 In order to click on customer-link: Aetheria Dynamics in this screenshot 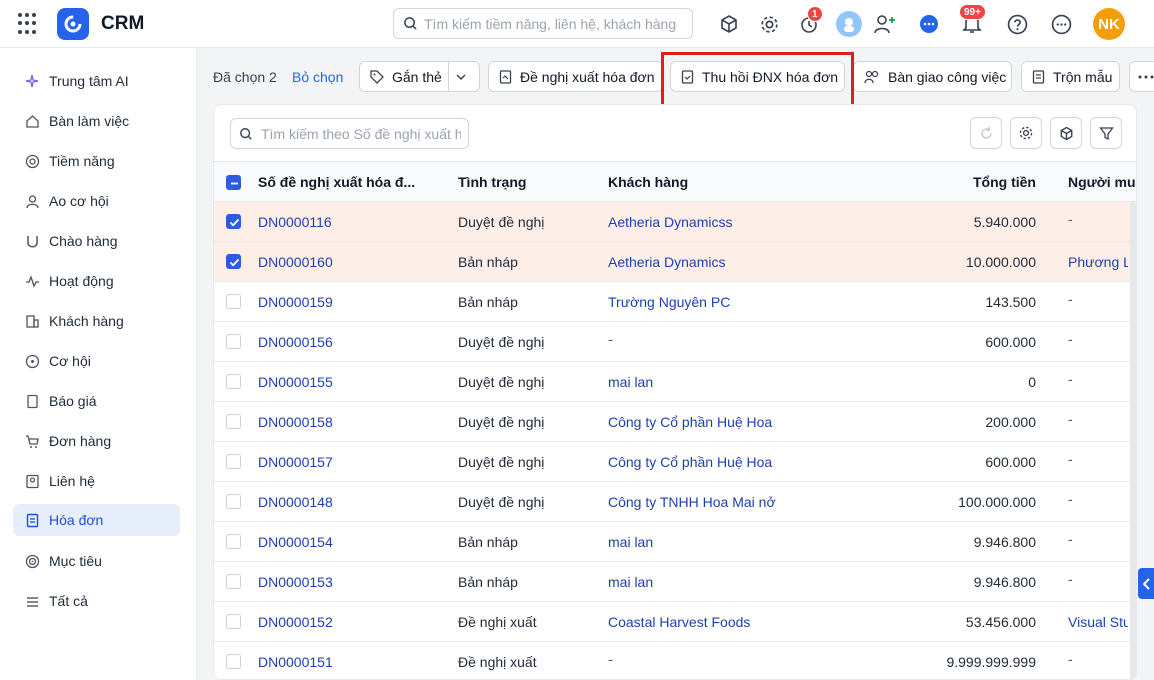, I will do `click(743, 262)`.